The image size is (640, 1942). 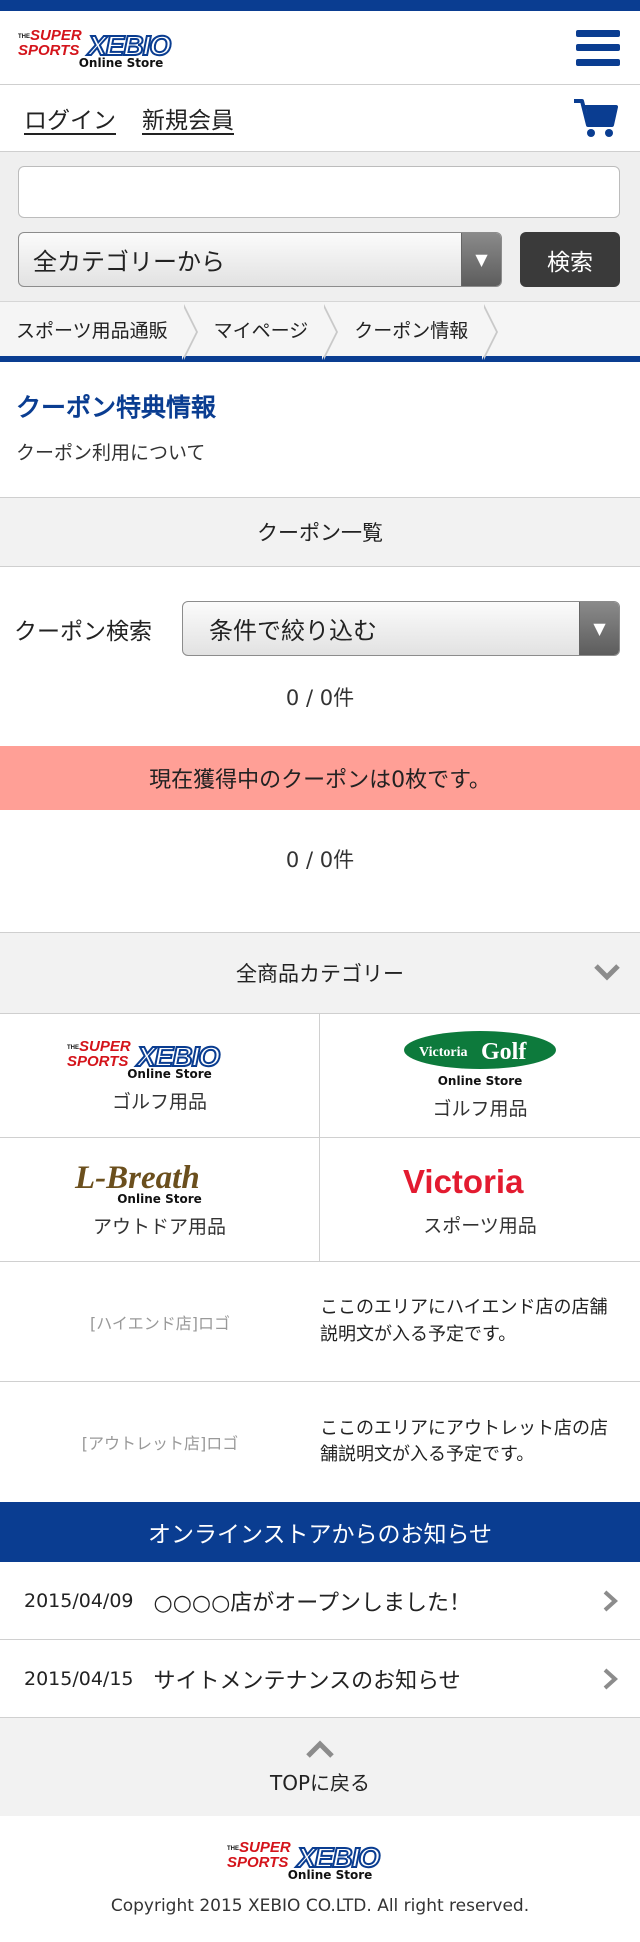 What do you see at coordinates (312, 1603) in the screenshot?
I see `news-title: ○○○○店がオープンしました！` at bounding box center [312, 1603].